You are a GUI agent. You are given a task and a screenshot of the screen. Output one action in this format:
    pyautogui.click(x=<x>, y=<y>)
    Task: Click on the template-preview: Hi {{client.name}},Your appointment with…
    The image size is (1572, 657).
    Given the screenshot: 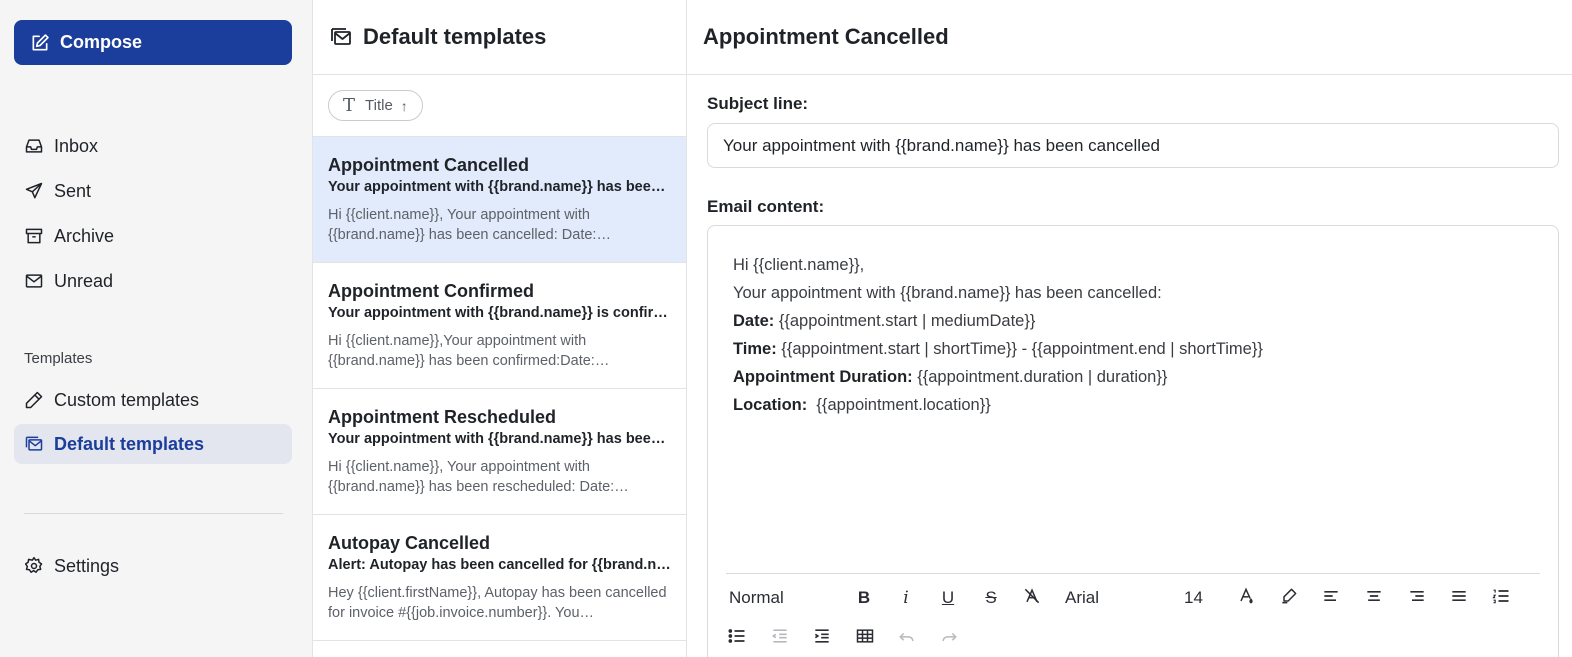 What is the action you would take?
    pyautogui.click(x=469, y=351)
    